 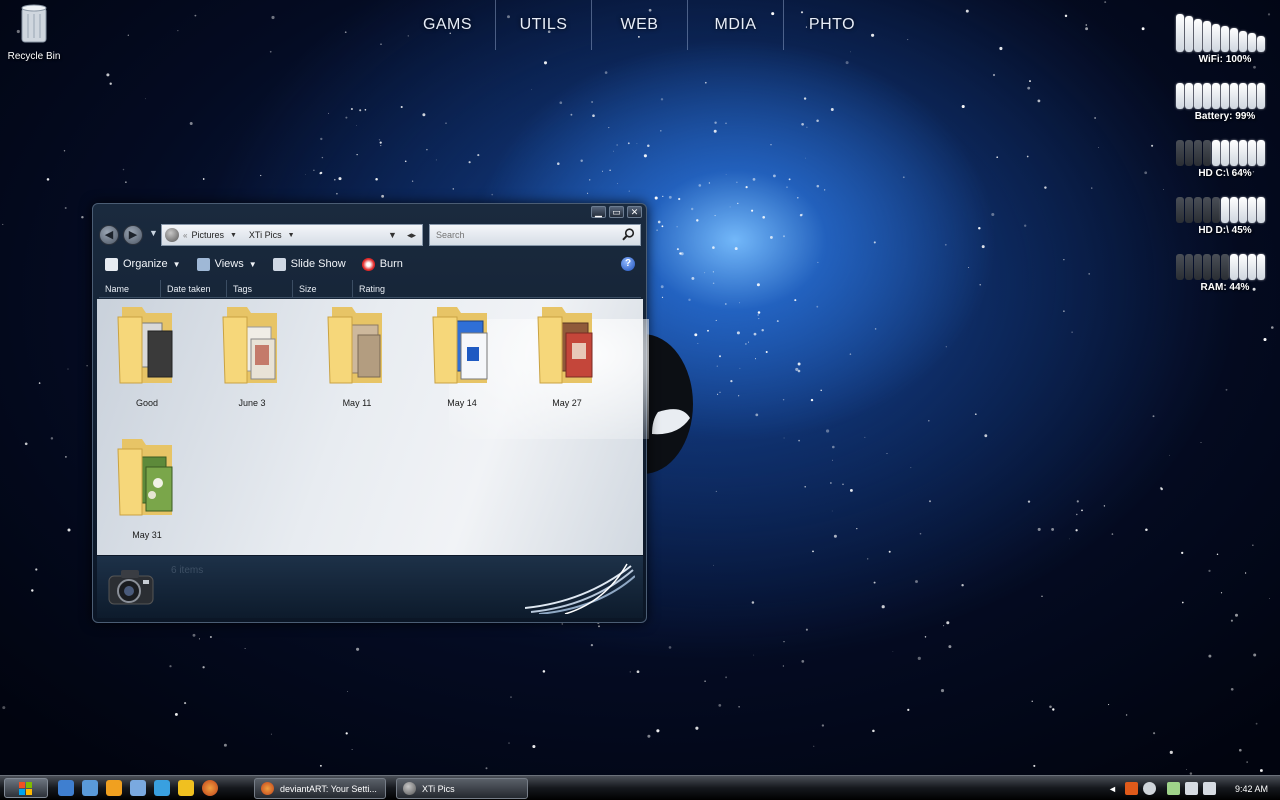 What do you see at coordinates (265, 235) in the screenshot?
I see `address-segment-xti-pics: XTi Pics` at bounding box center [265, 235].